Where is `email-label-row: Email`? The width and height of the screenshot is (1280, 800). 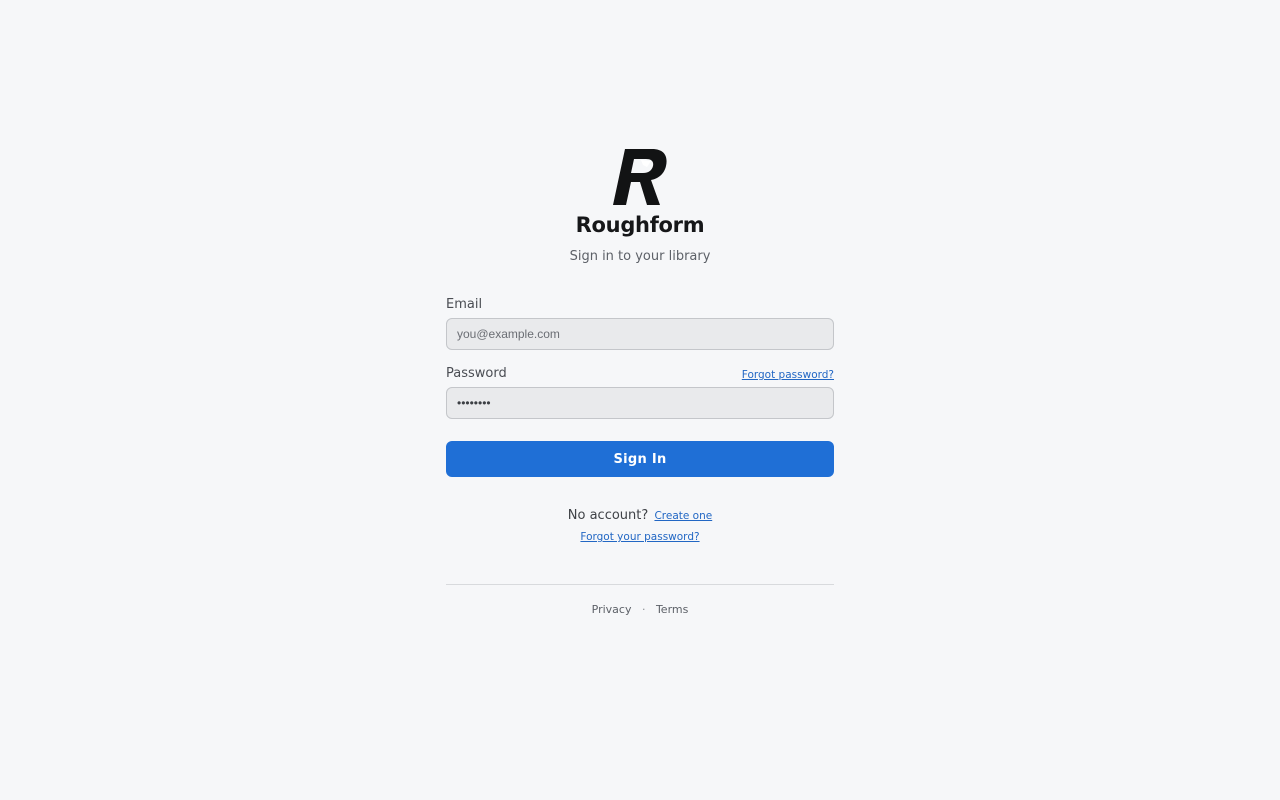
email-label-row: Email is located at coordinates (640, 305).